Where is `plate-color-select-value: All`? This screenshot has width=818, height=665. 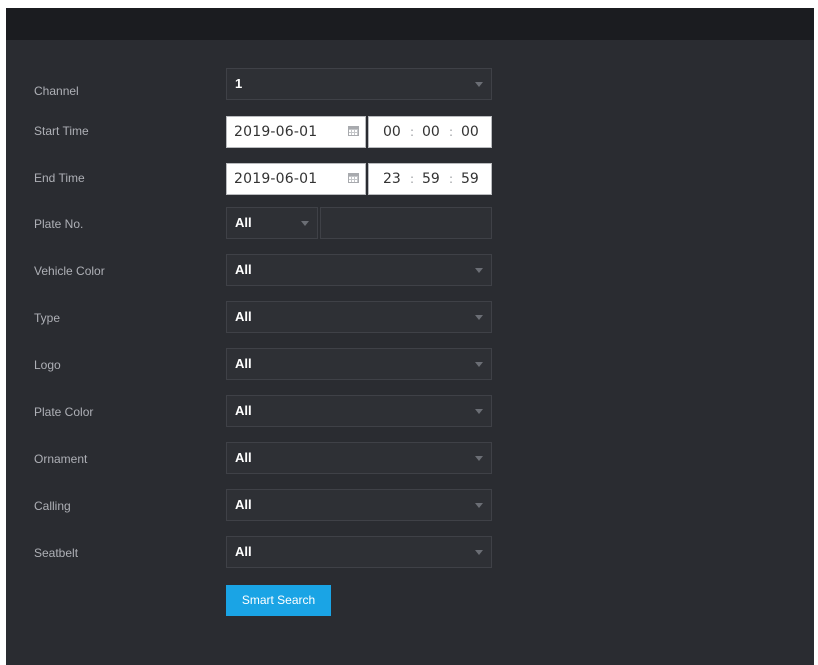 plate-color-select-value: All is located at coordinates (243, 410).